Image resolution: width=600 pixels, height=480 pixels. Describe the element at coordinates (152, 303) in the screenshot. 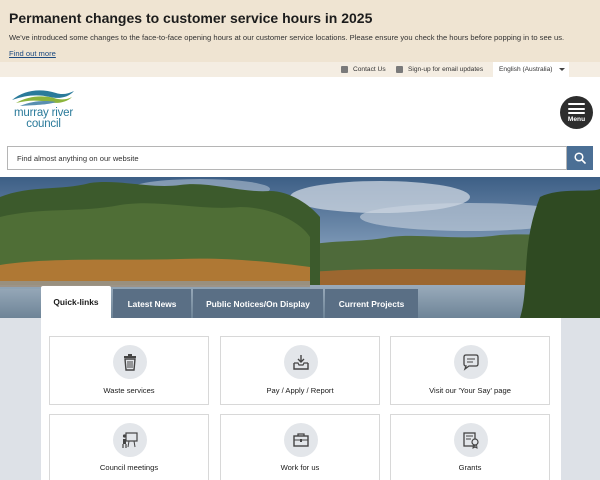

I see `tab-latest-news: Latest News` at that location.